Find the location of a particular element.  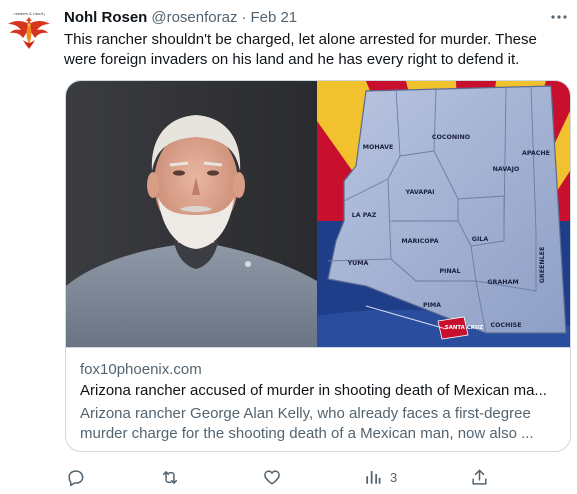

county-label-gila: GILA is located at coordinates (480, 239).